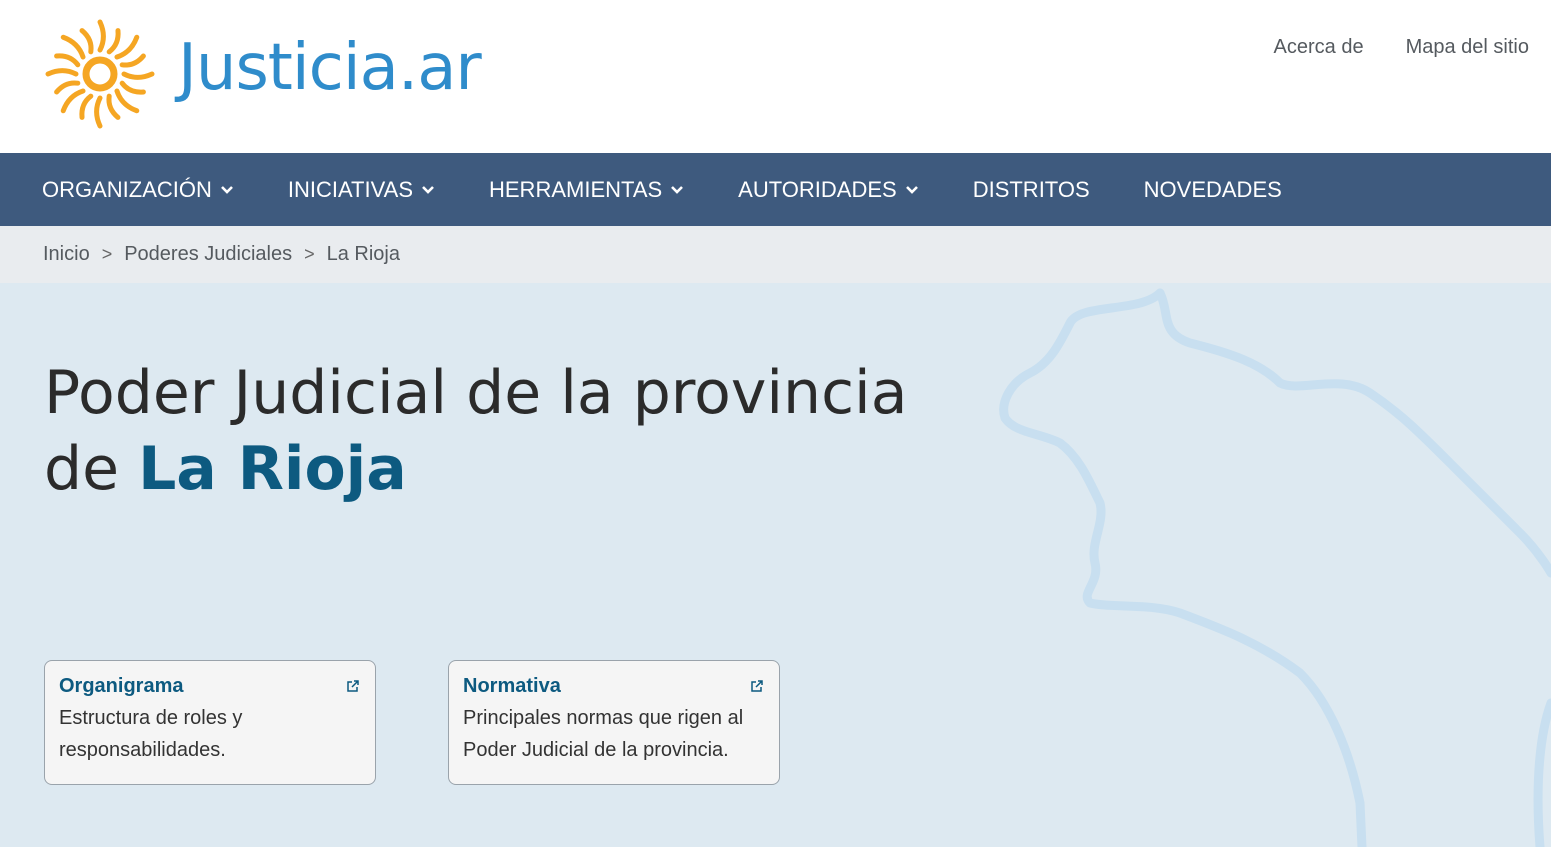 The image size is (1551, 847). I want to click on nav-item-label: HERRAMIENTAS, so click(576, 189).